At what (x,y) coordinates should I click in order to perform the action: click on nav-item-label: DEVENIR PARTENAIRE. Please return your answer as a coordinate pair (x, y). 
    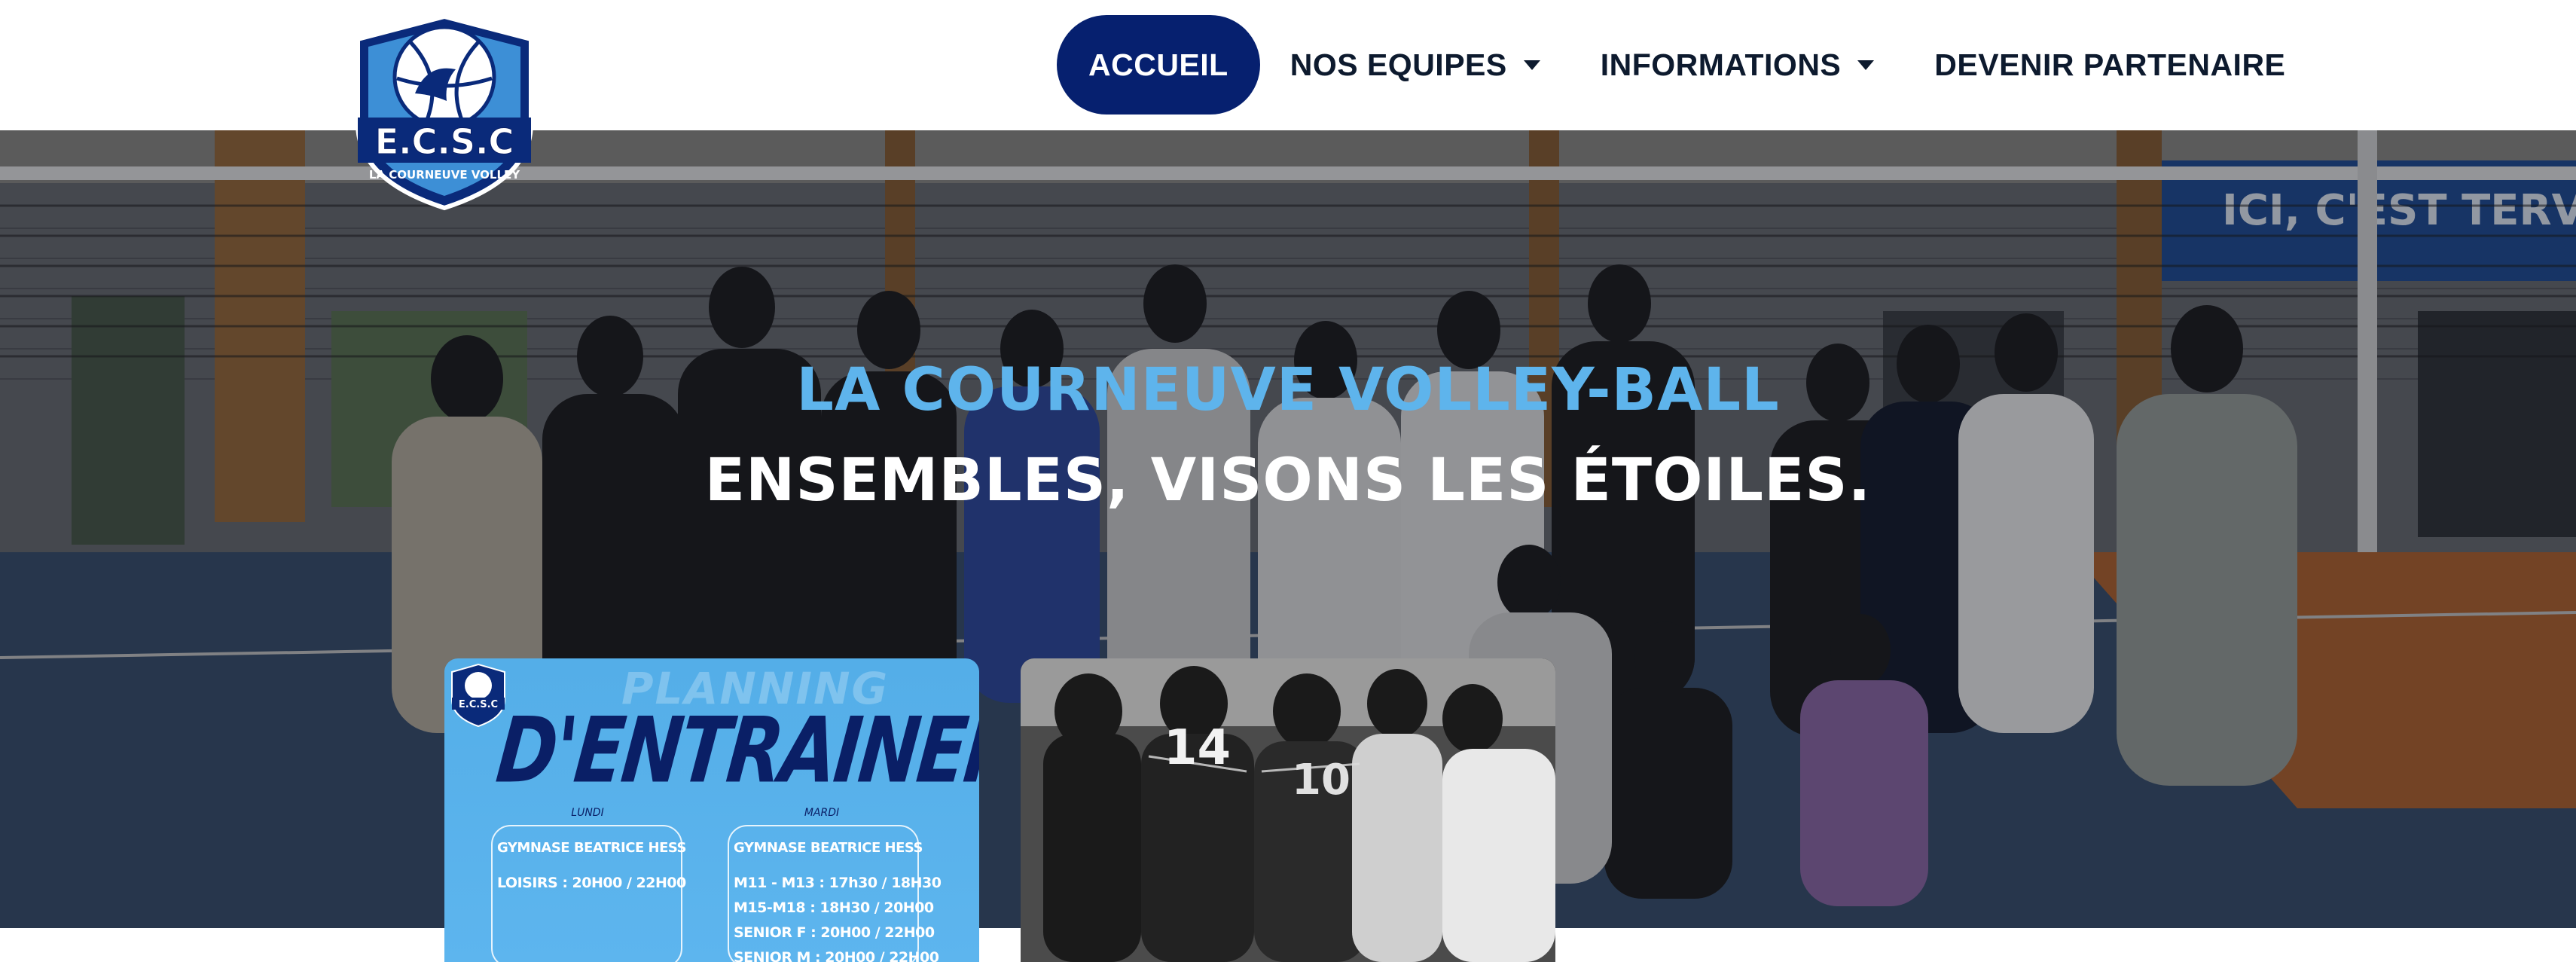
    Looking at the image, I should click on (2110, 64).